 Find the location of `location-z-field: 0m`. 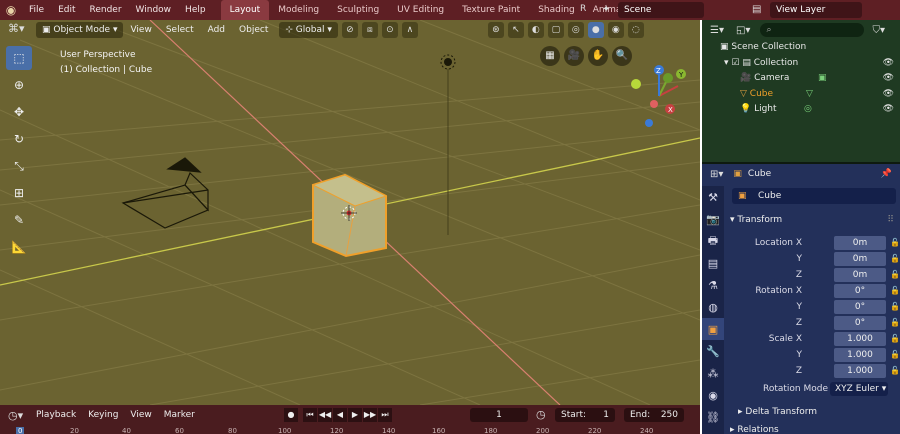

location-z-field: 0m is located at coordinates (860, 275).